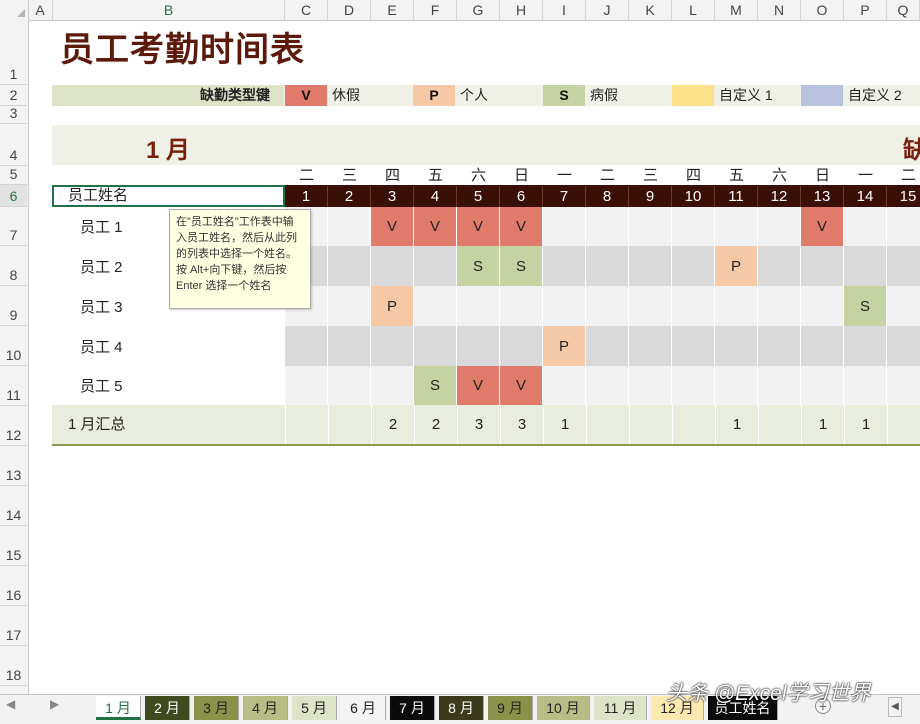 The image size is (920, 724). What do you see at coordinates (168, 385) in the screenshot?
I see `employee-name: 员工 5` at bounding box center [168, 385].